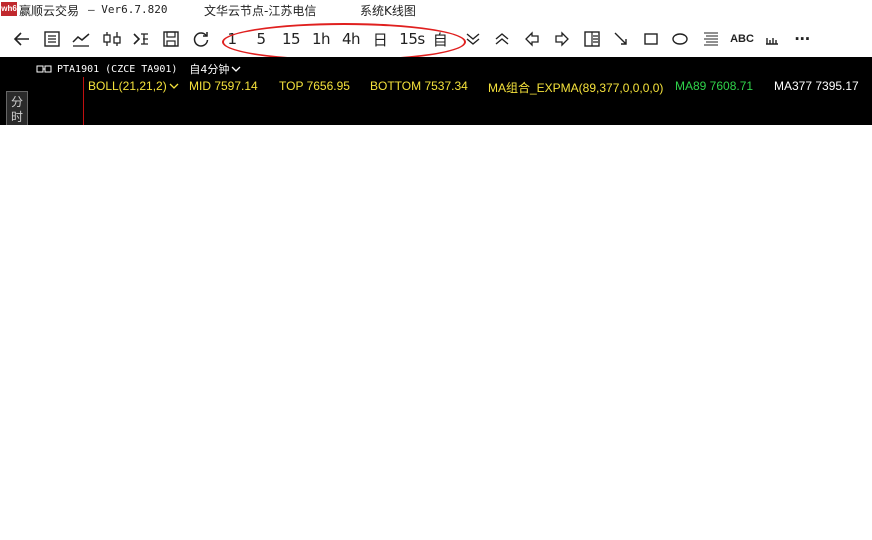 This screenshot has width=872, height=540. Describe the element at coordinates (592, 39) in the screenshot. I see `layout-panel-icon` at that location.